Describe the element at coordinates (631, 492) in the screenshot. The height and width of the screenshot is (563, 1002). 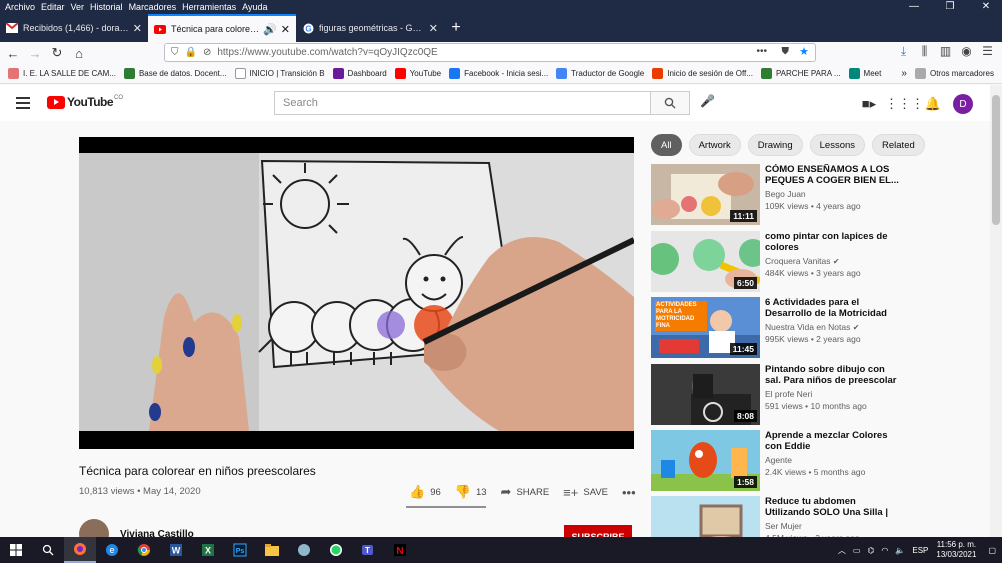
I see `more-options-icon: •••` at that location.